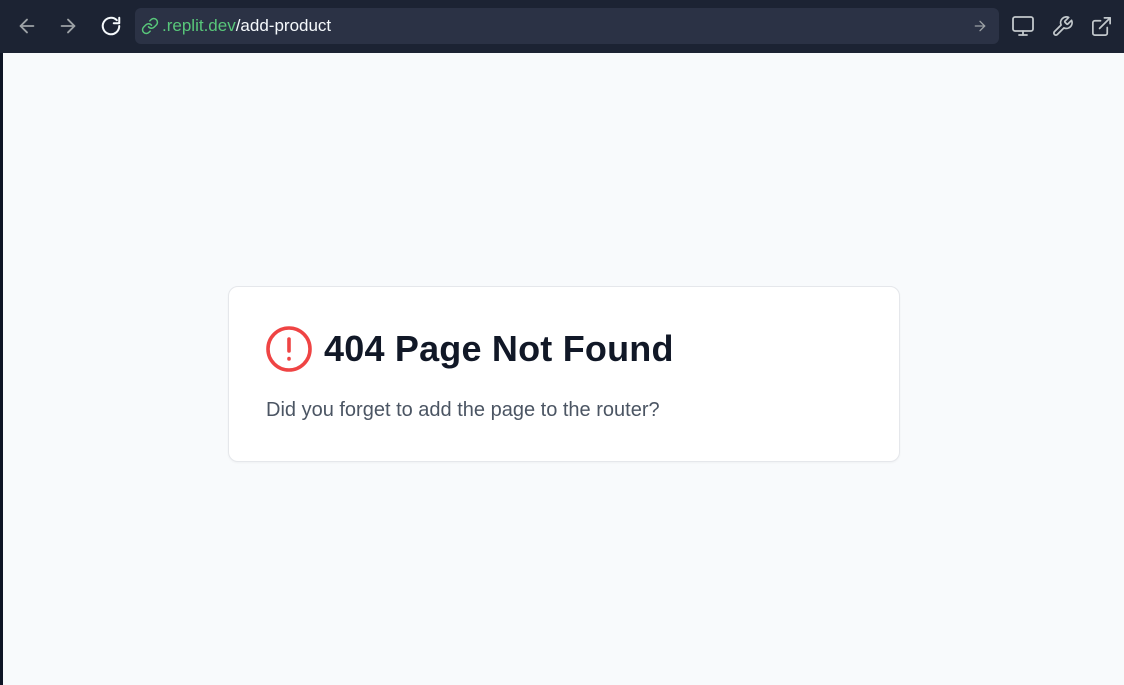 This screenshot has width=1124, height=685. Describe the element at coordinates (499, 348) in the screenshot. I see `page-title: 404 Page Not Found` at that location.